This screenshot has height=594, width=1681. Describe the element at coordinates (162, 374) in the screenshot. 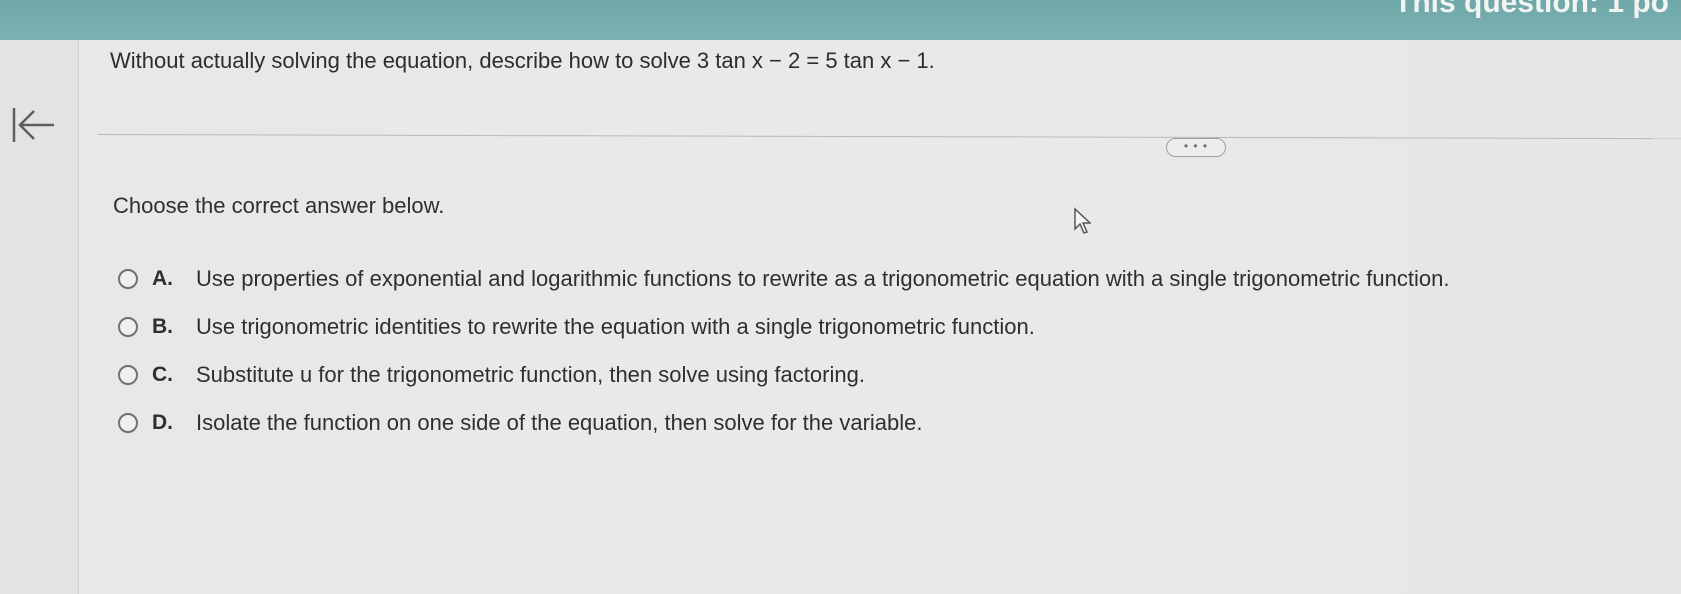

I see `option-letter: C.` at that location.